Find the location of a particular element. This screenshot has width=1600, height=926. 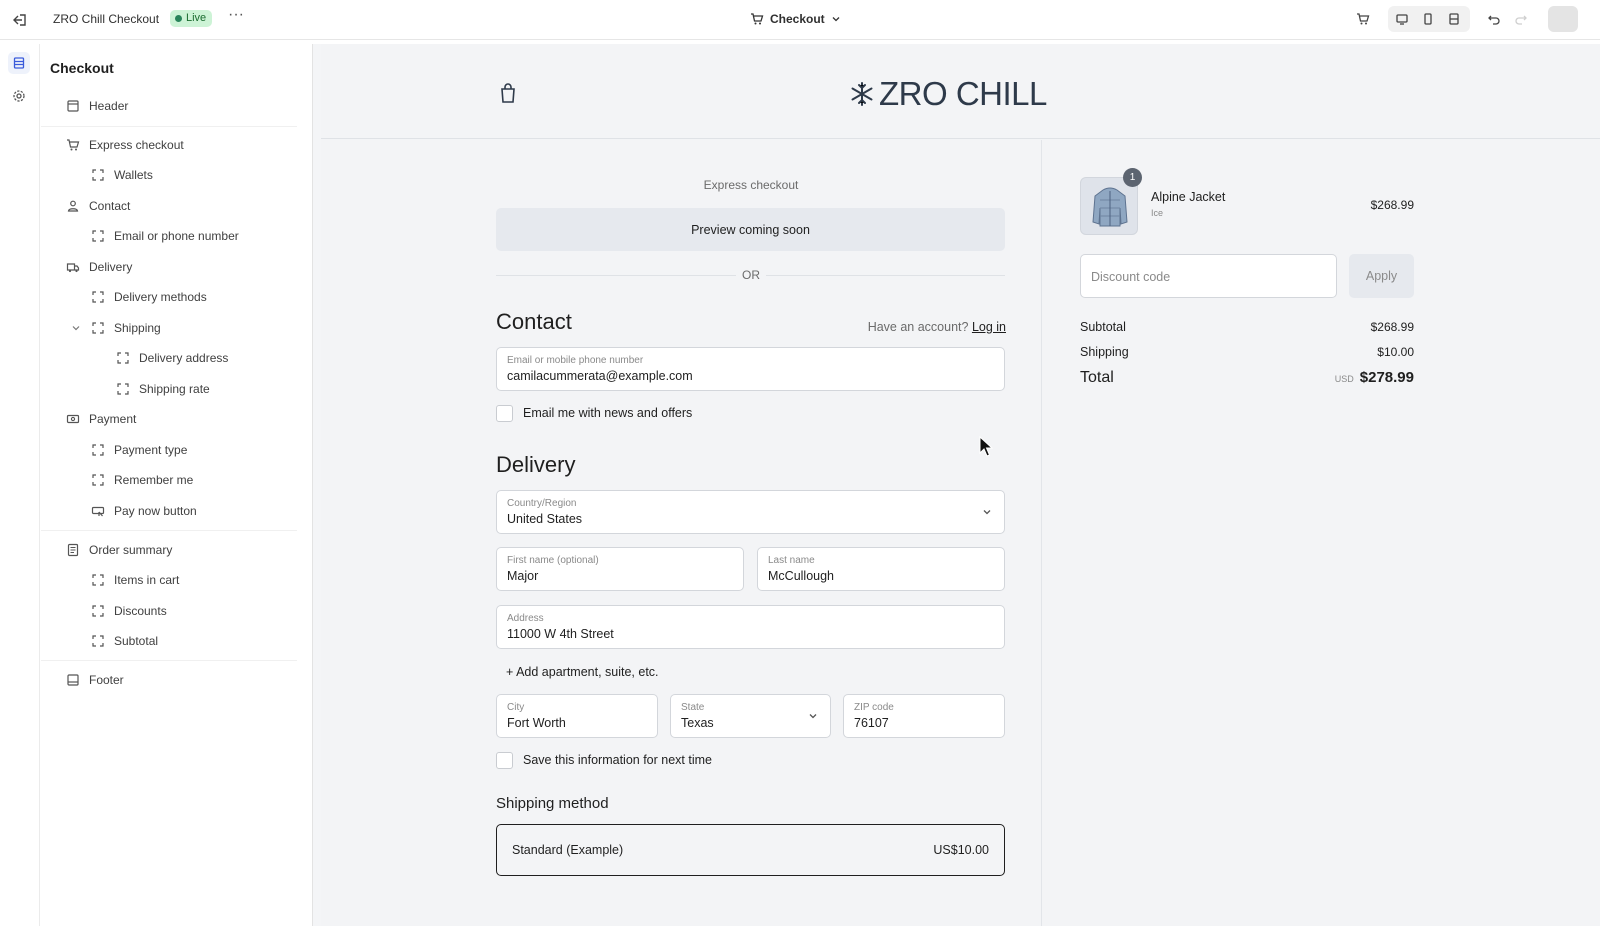

undo-button is located at coordinates (1494, 19).